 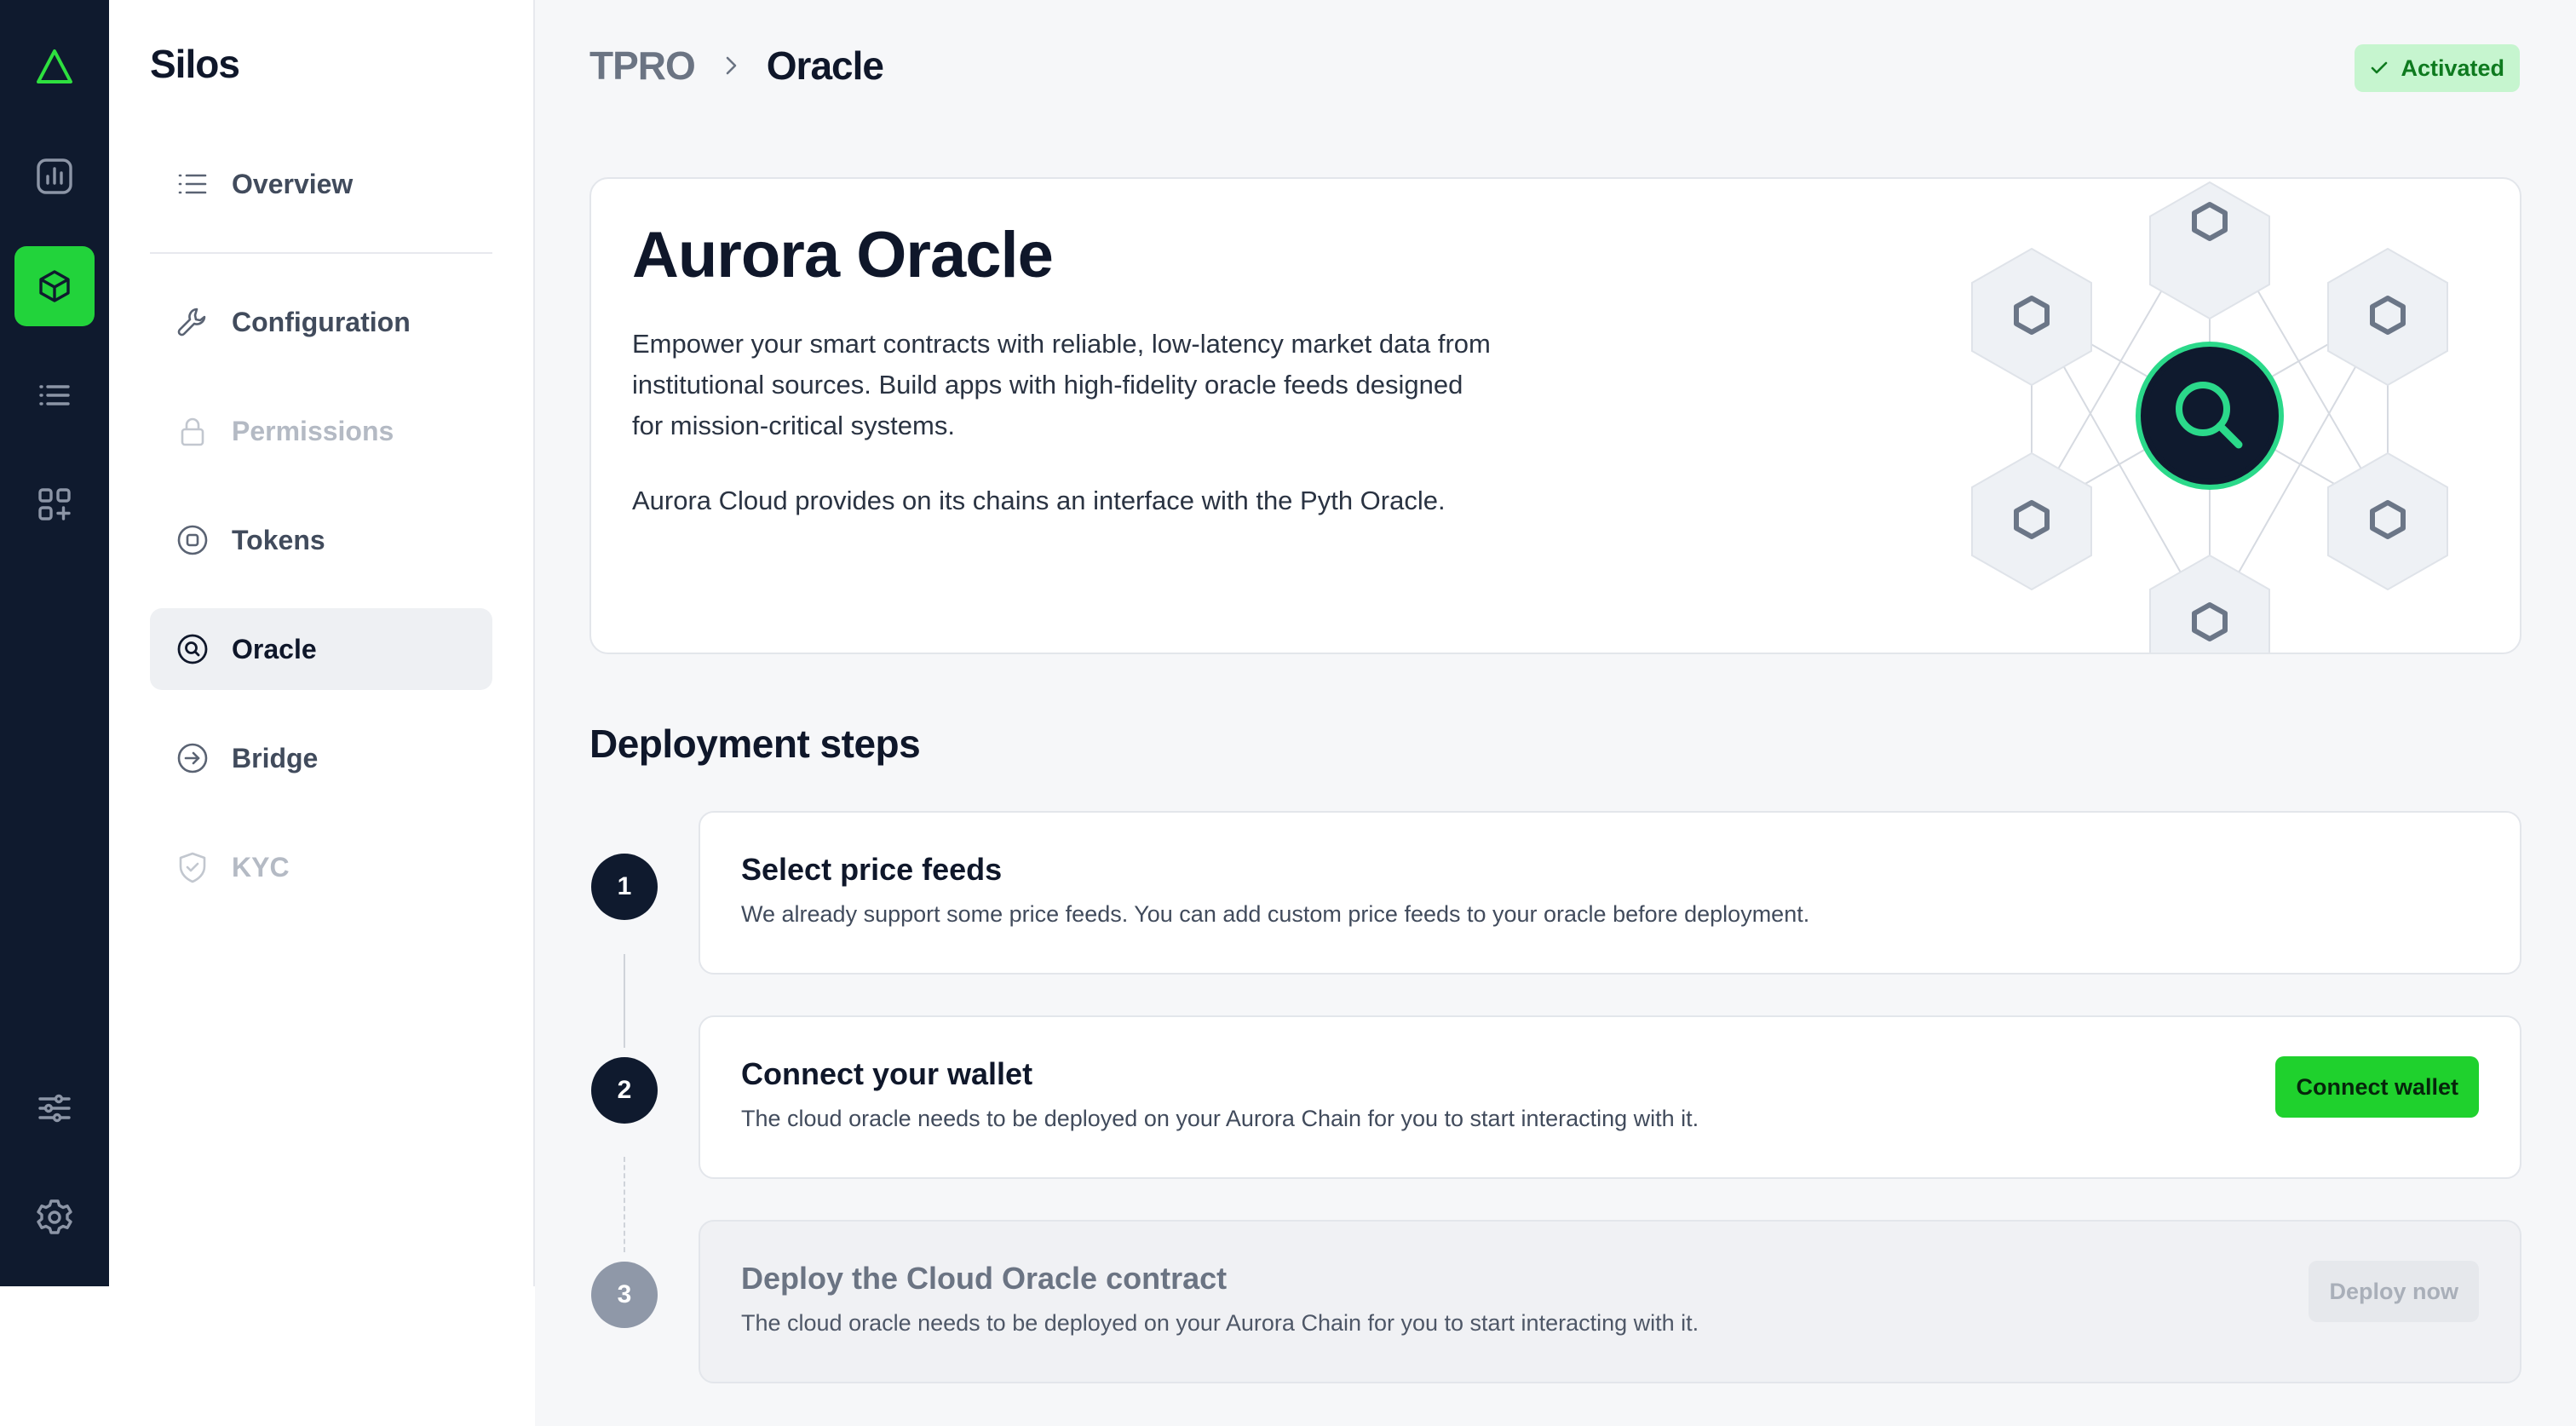 What do you see at coordinates (887, 1074) in the screenshot?
I see `step-title: Connect your wallet` at bounding box center [887, 1074].